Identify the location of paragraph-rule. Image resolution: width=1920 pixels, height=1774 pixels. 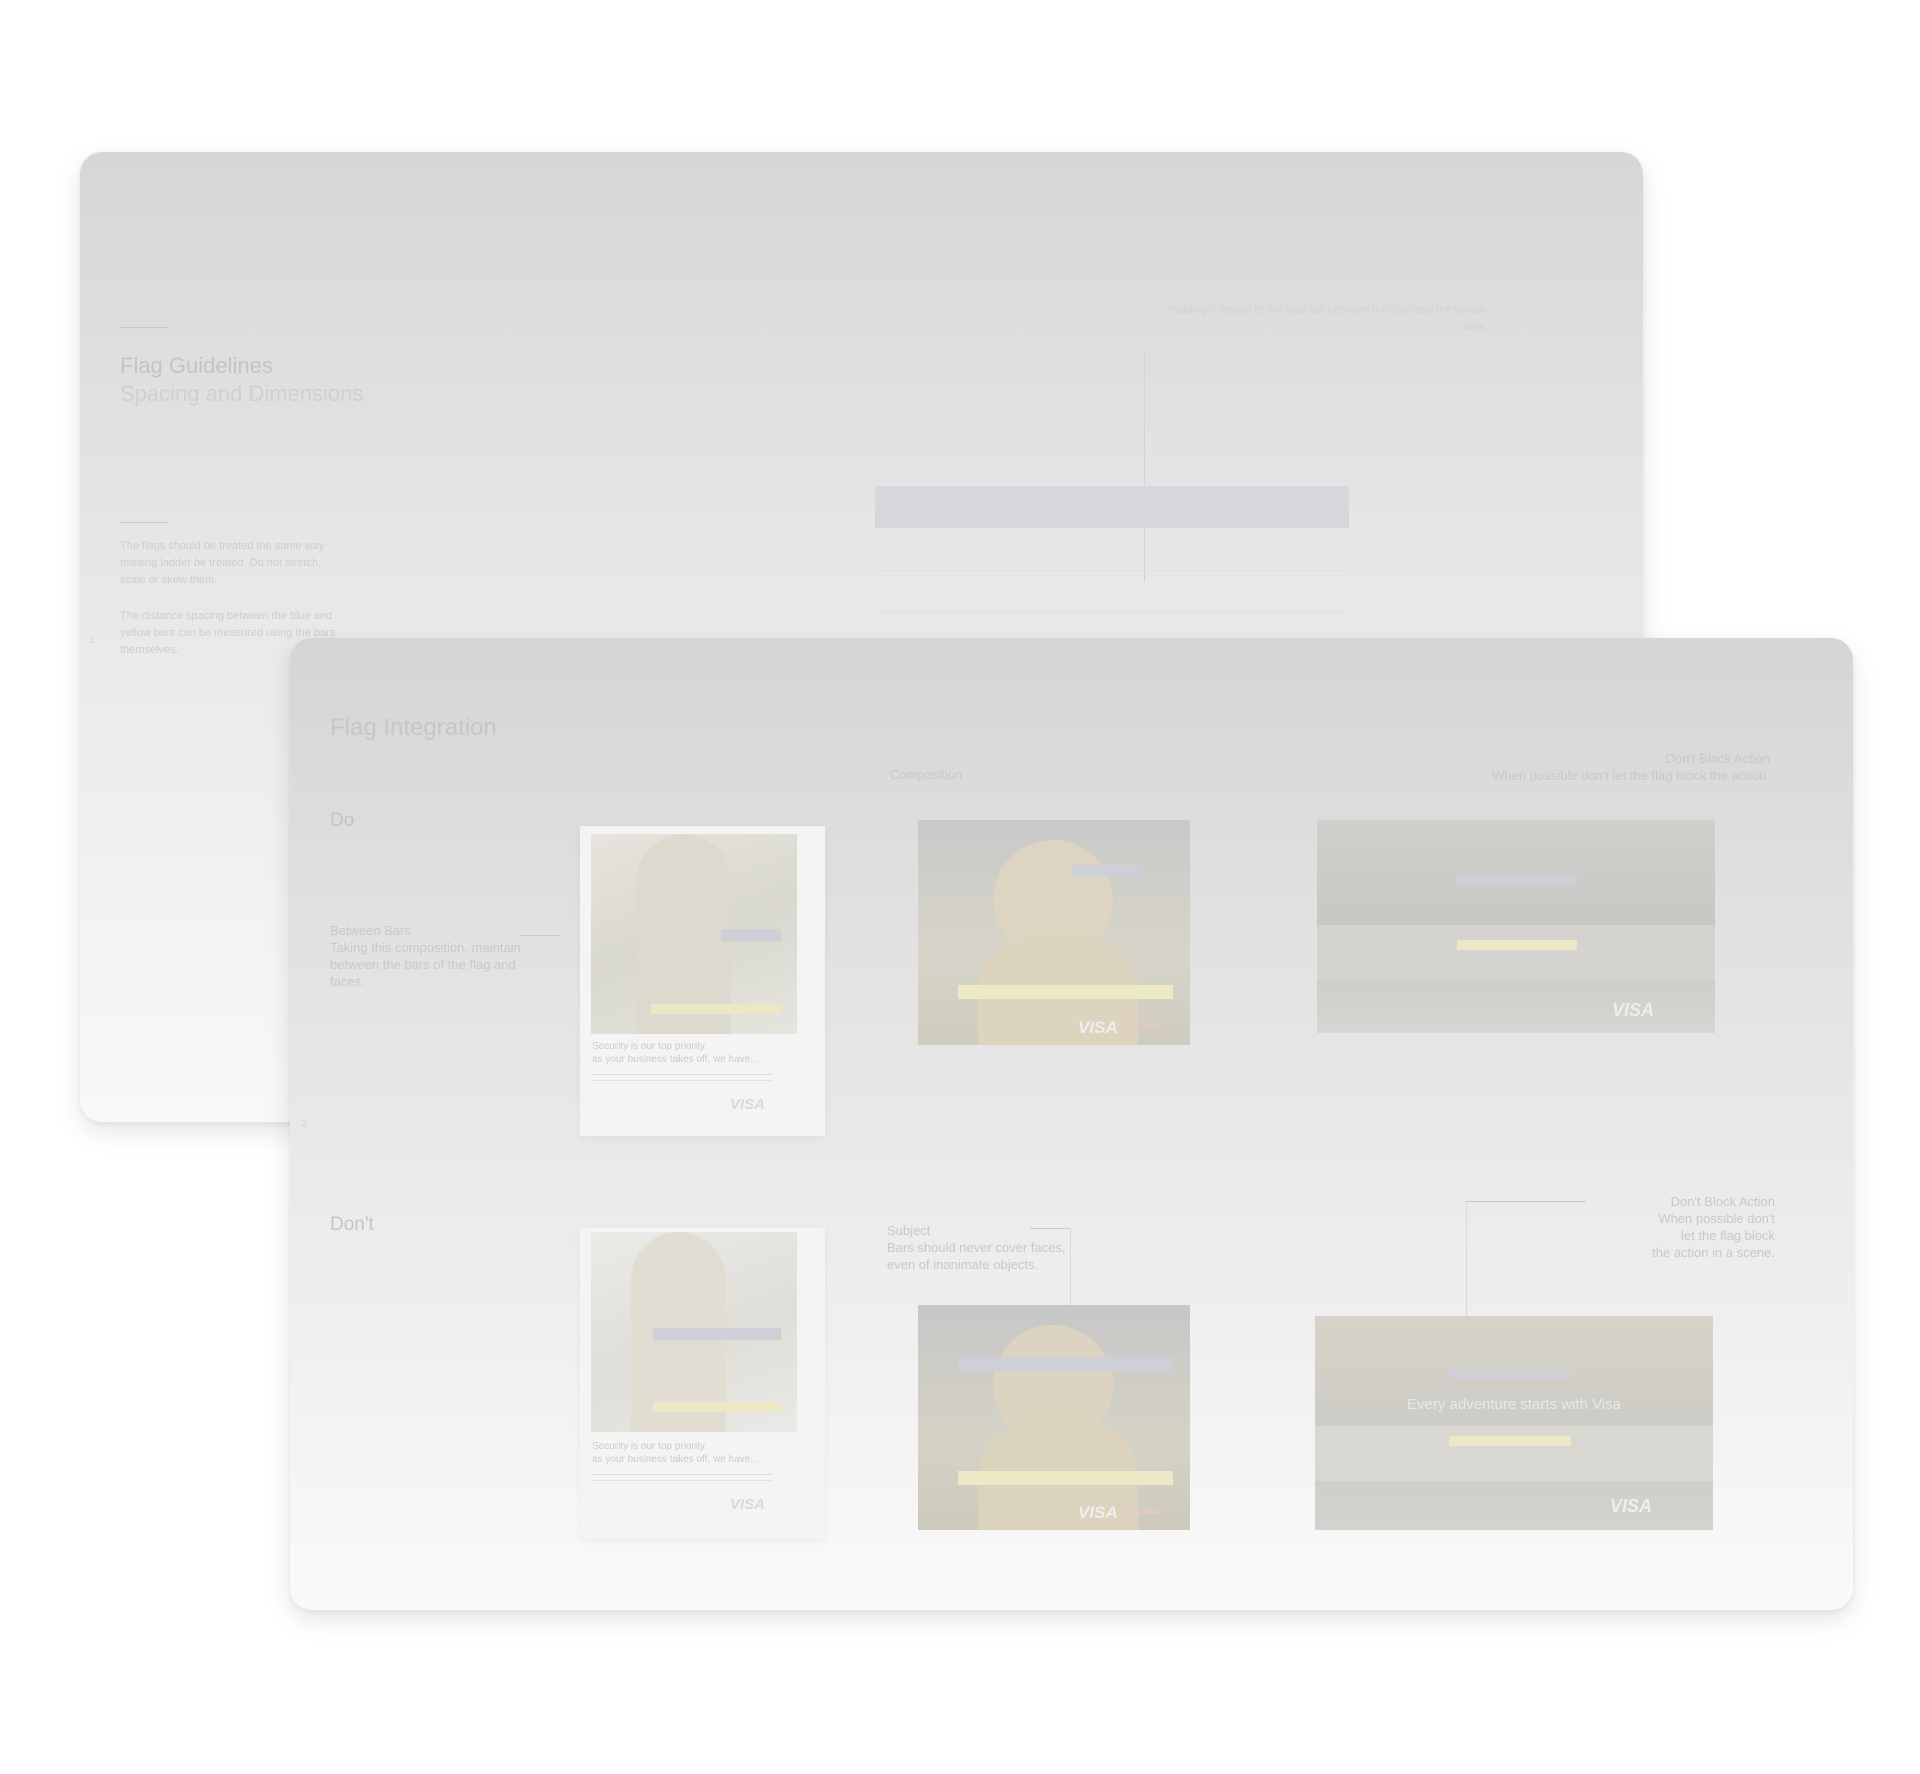
(144, 522).